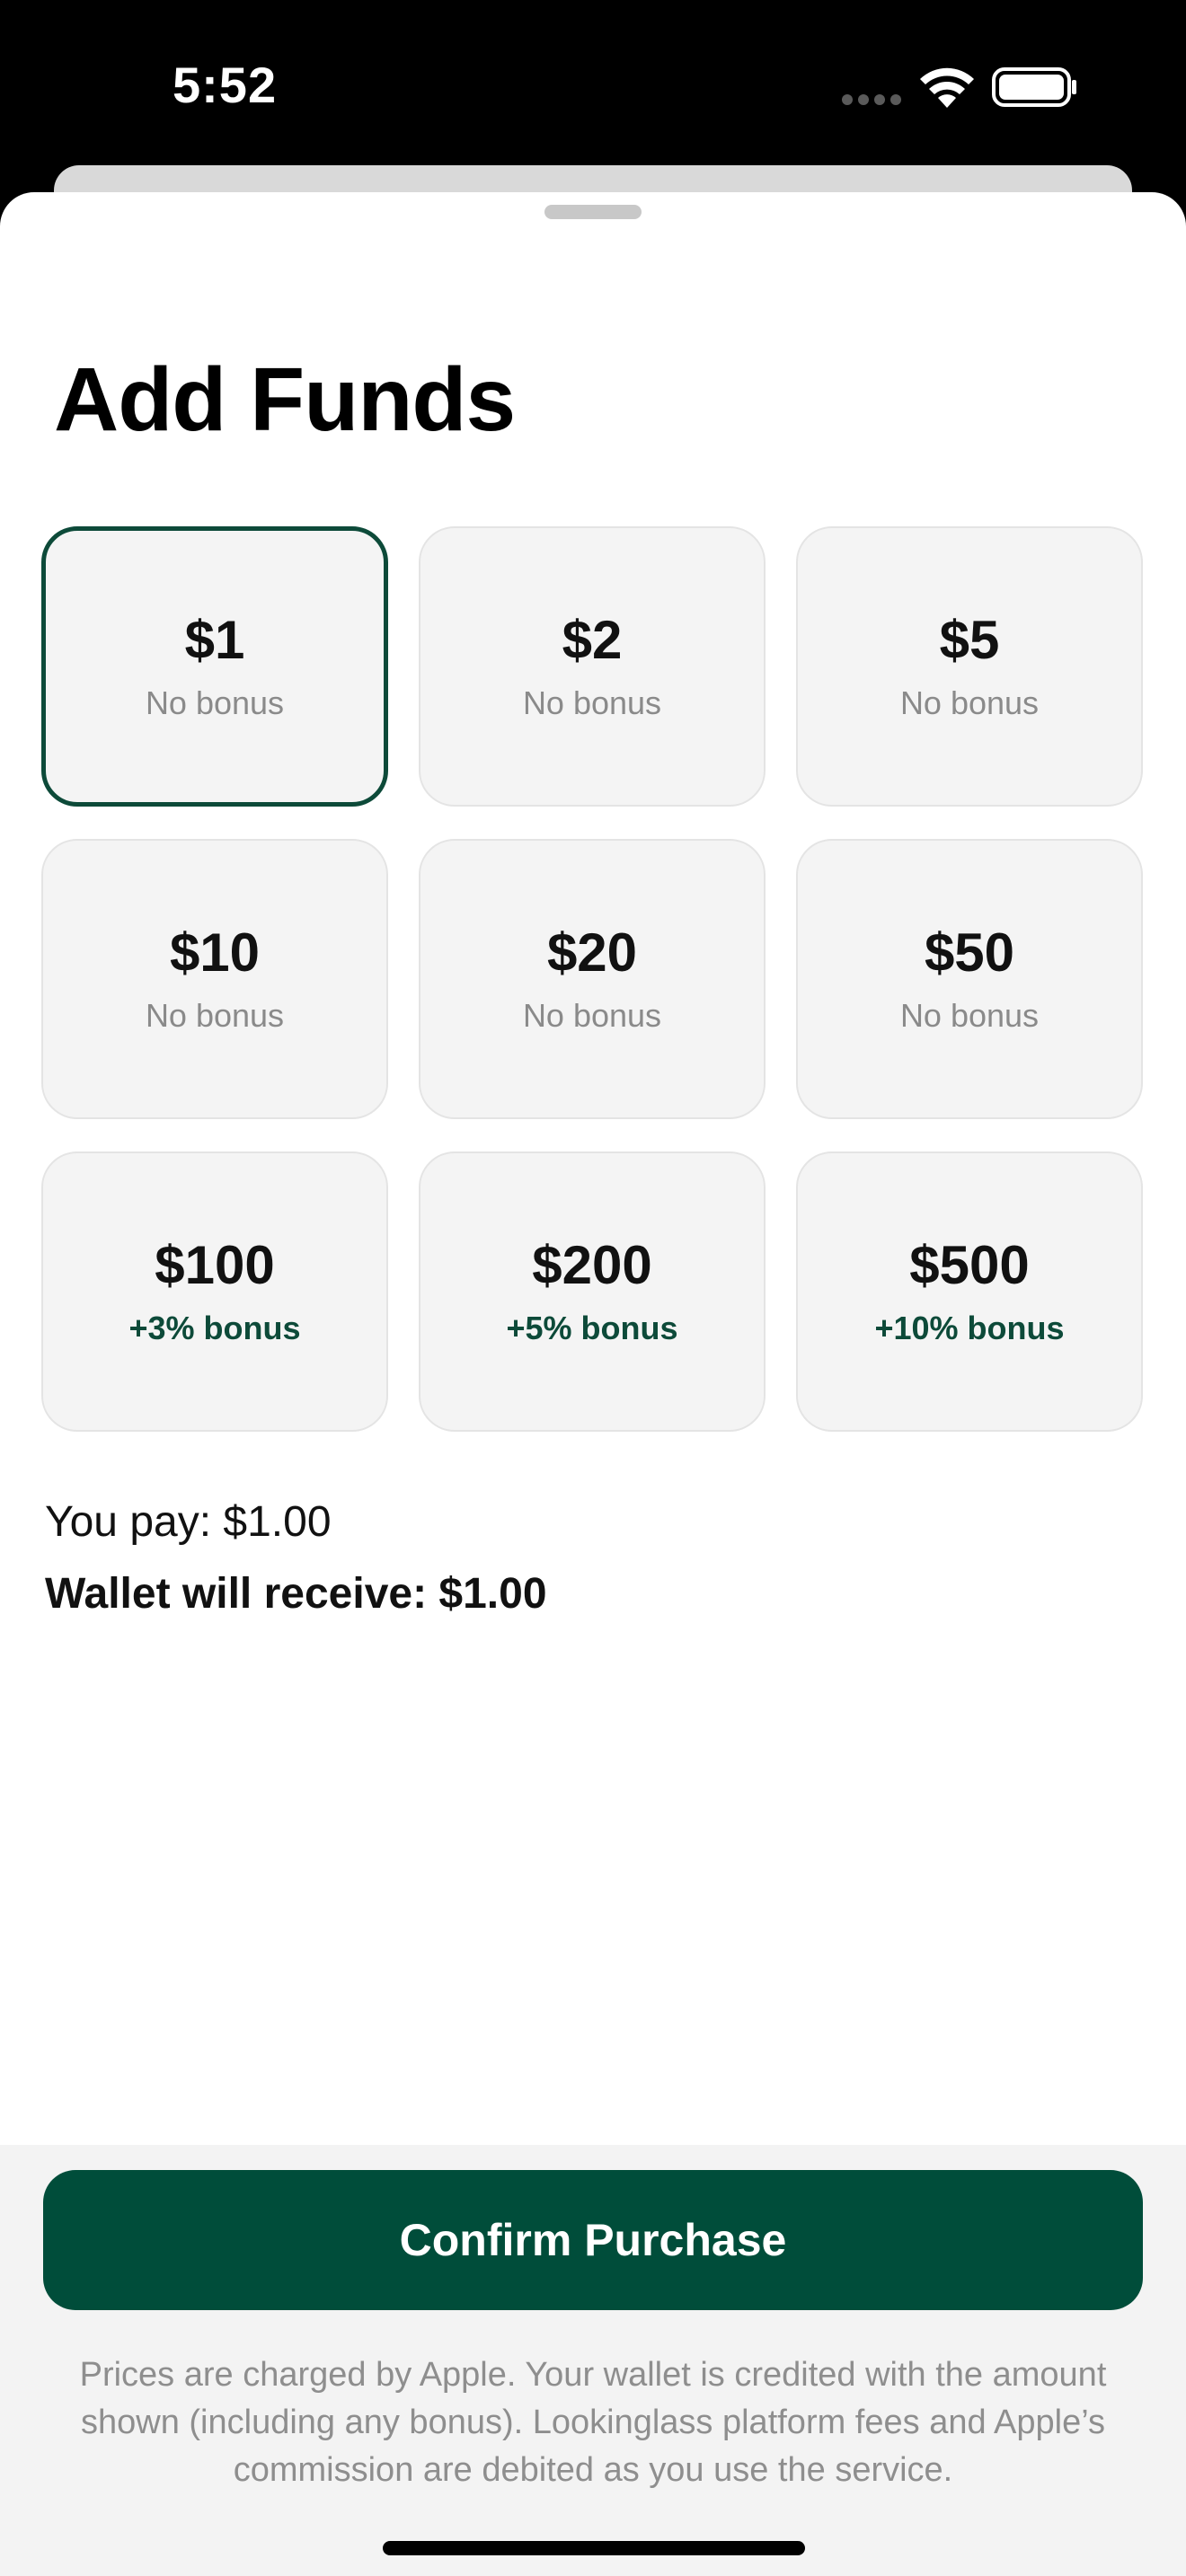 This screenshot has width=1186, height=2576. What do you see at coordinates (214, 1328) in the screenshot?
I see `bonus-label: +3% bonus` at bounding box center [214, 1328].